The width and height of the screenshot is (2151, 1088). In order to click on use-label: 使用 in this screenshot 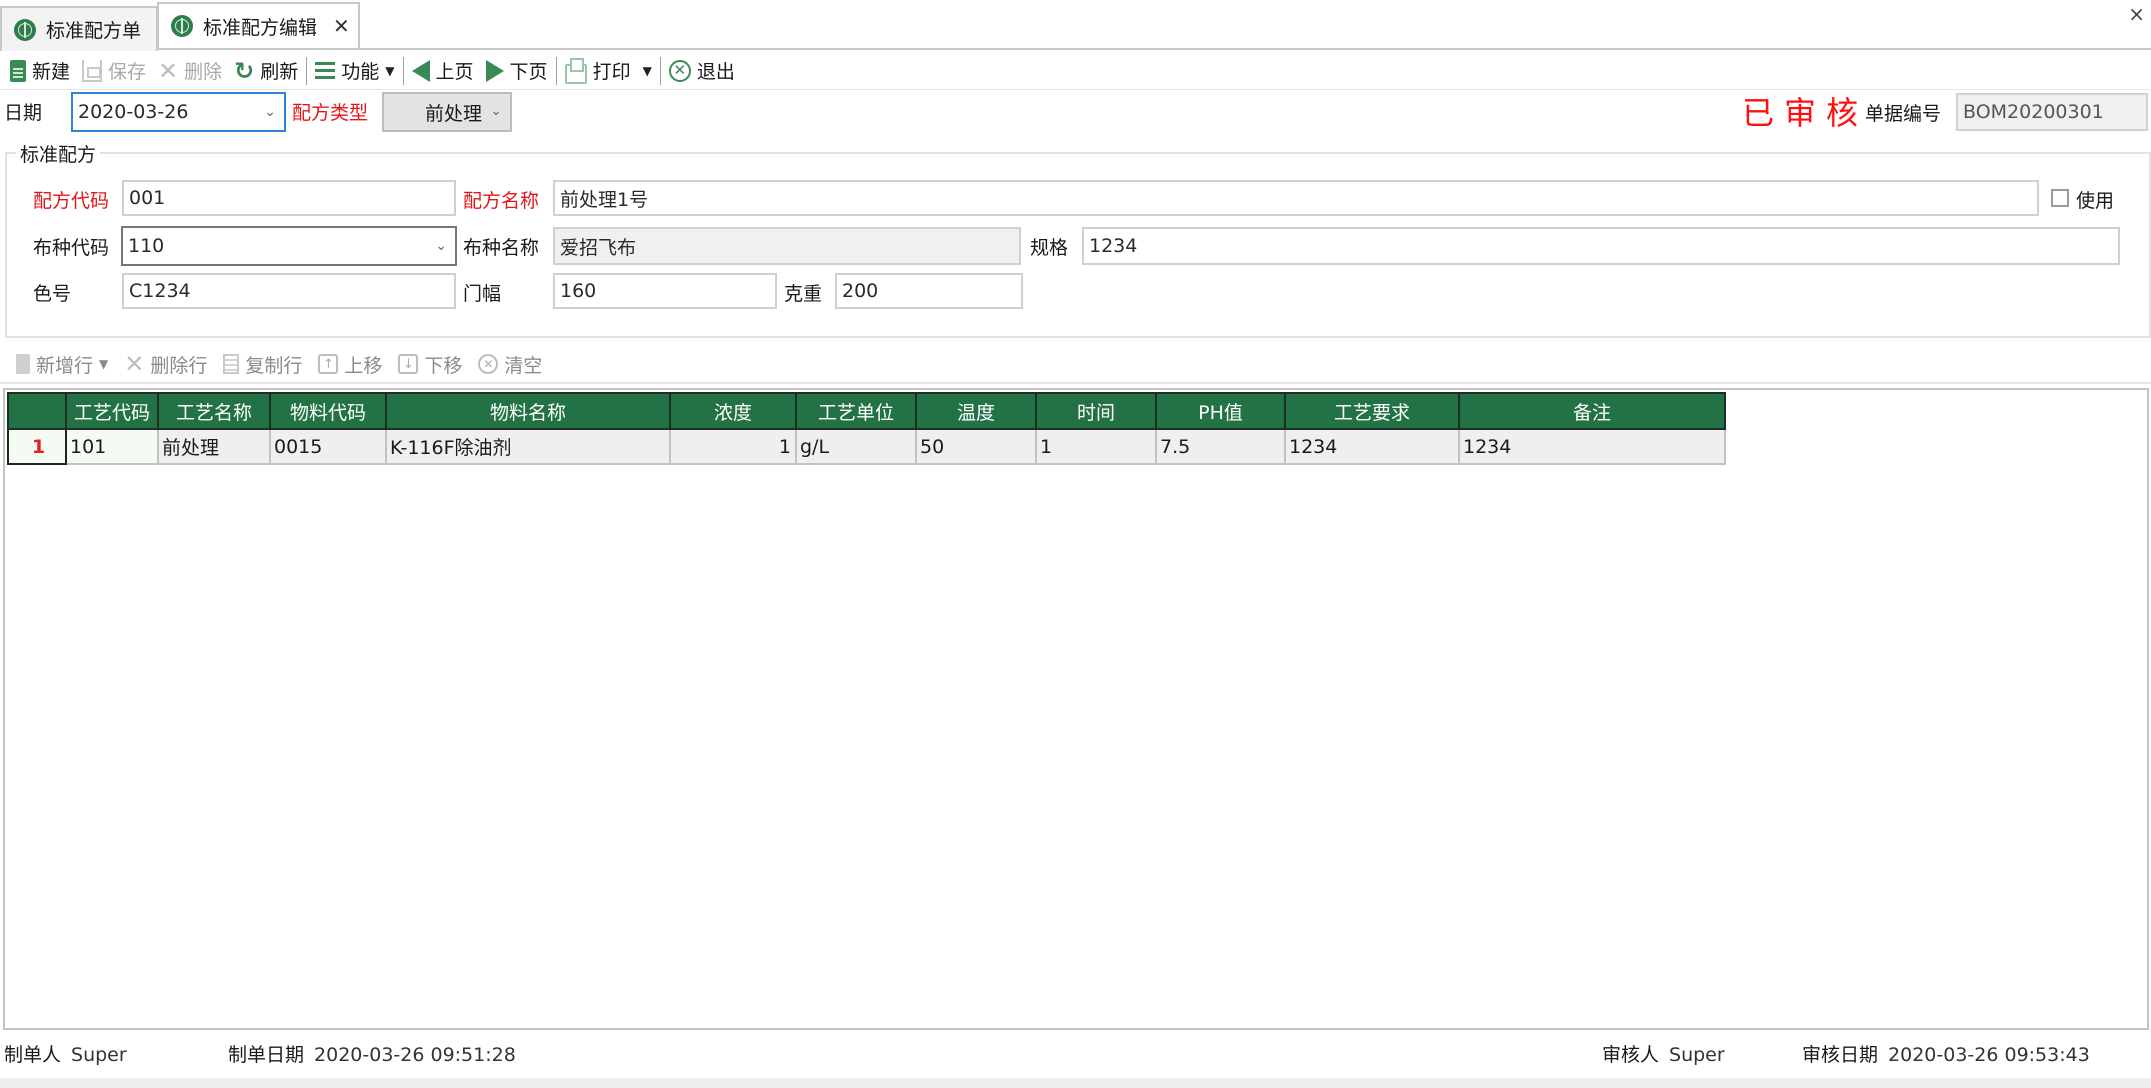, I will do `click(2095, 201)`.